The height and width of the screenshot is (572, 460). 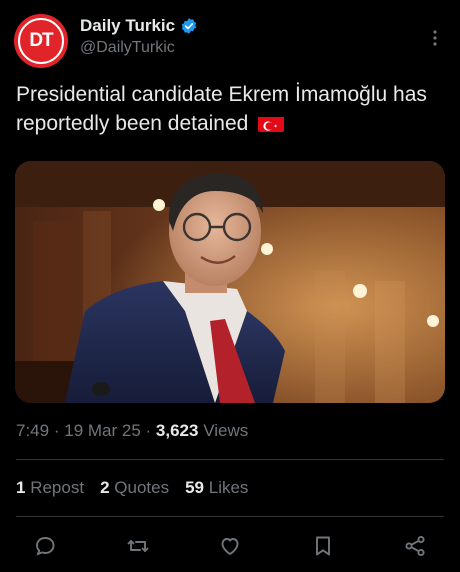 I want to click on likes-stat: 59 Likes, so click(x=216, y=488).